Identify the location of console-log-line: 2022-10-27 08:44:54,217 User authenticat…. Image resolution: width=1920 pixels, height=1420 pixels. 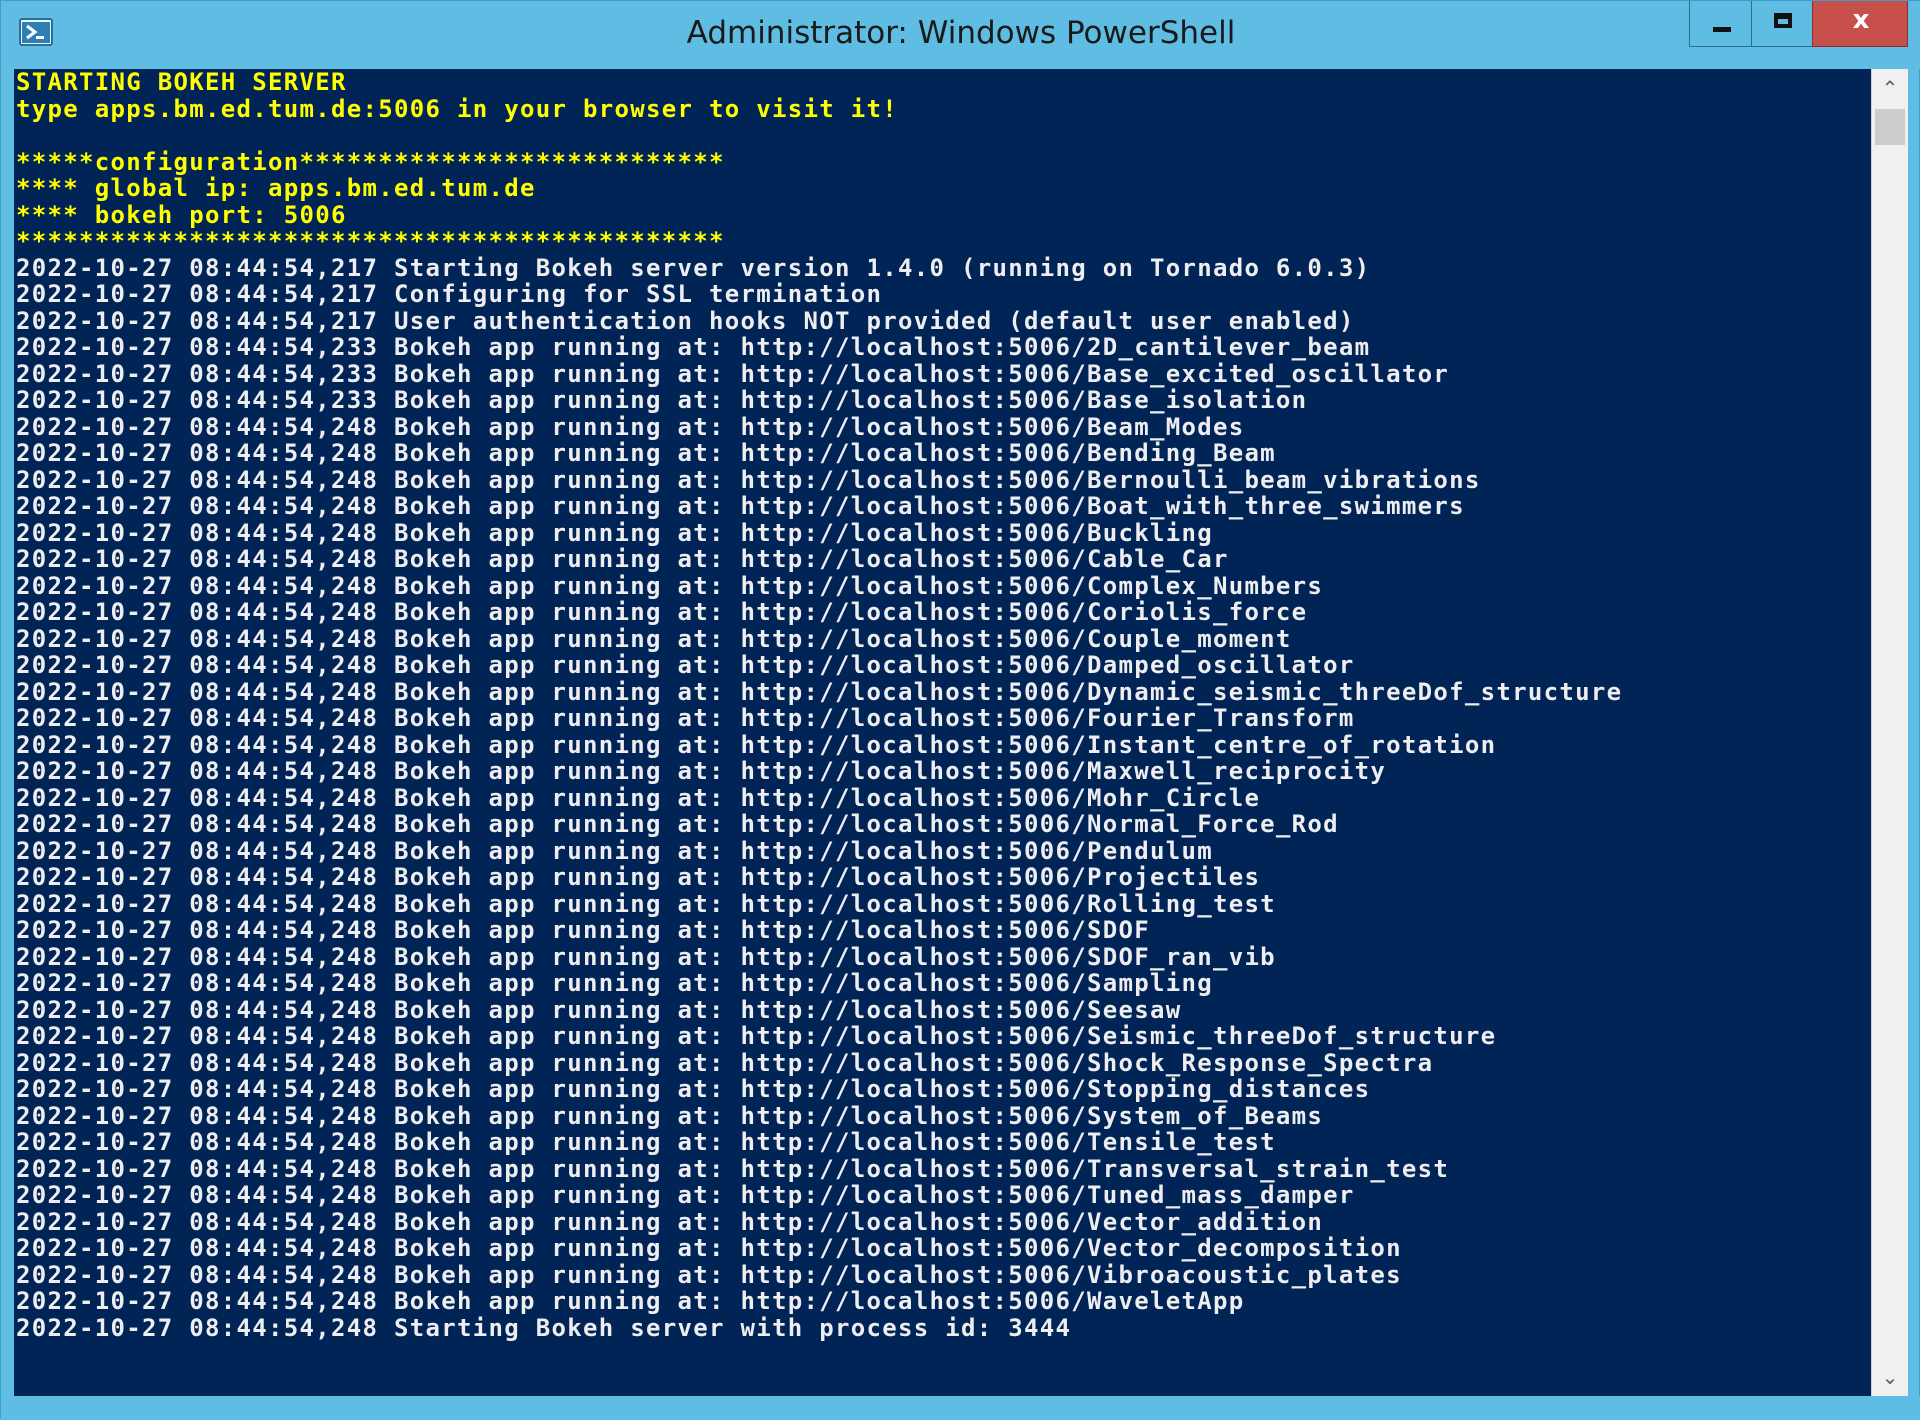
(685, 320).